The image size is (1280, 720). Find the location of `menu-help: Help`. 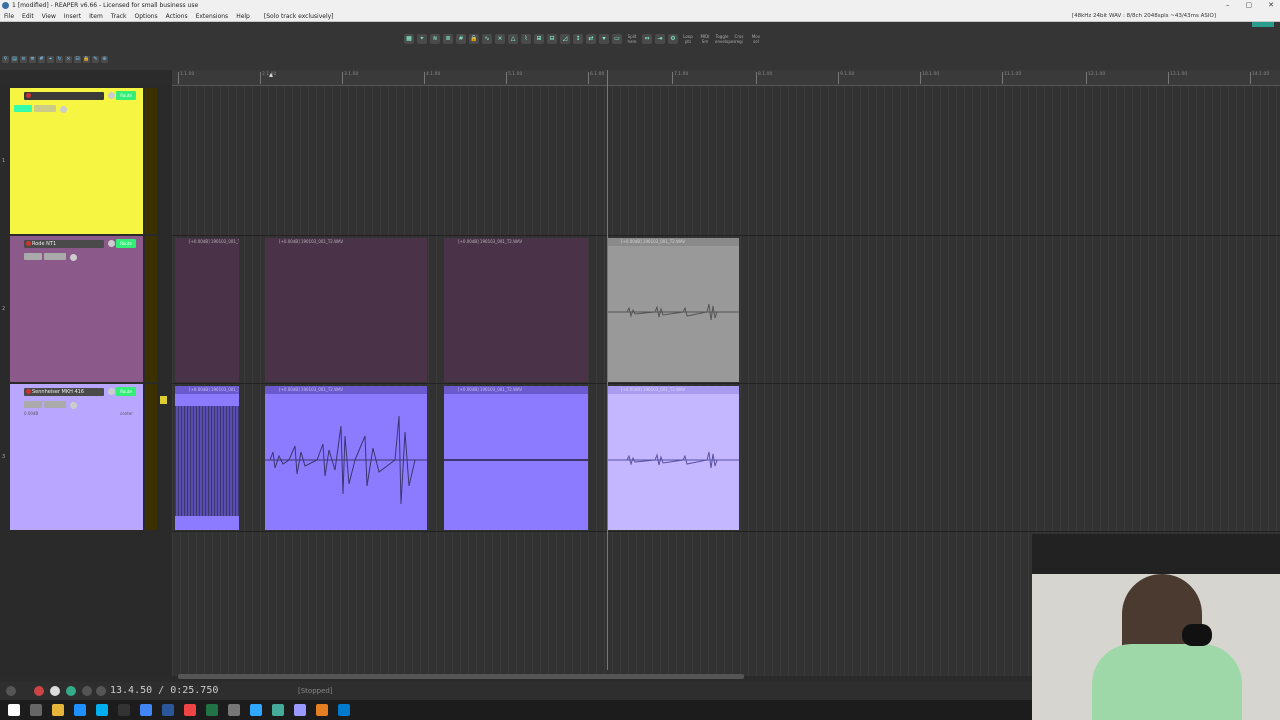

menu-help: Help is located at coordinates (243, 16).